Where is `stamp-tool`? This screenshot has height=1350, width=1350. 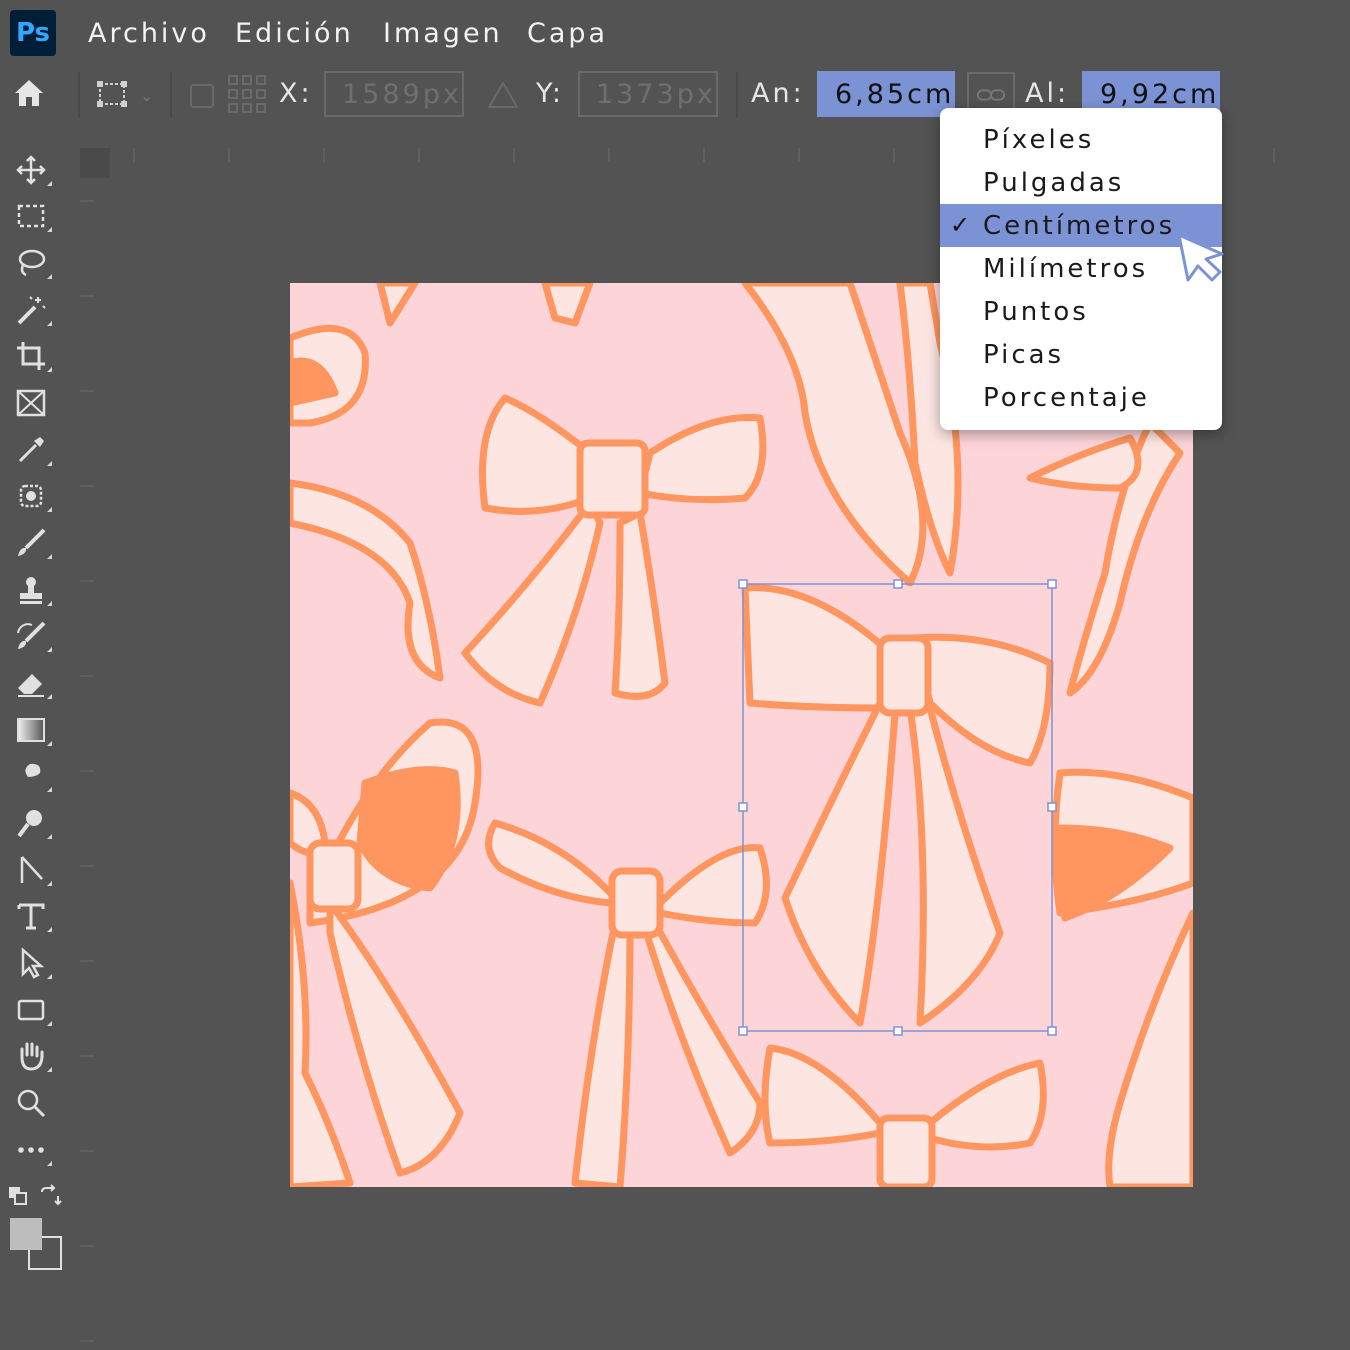
stamp-tool is located at coordinates (31, 590).